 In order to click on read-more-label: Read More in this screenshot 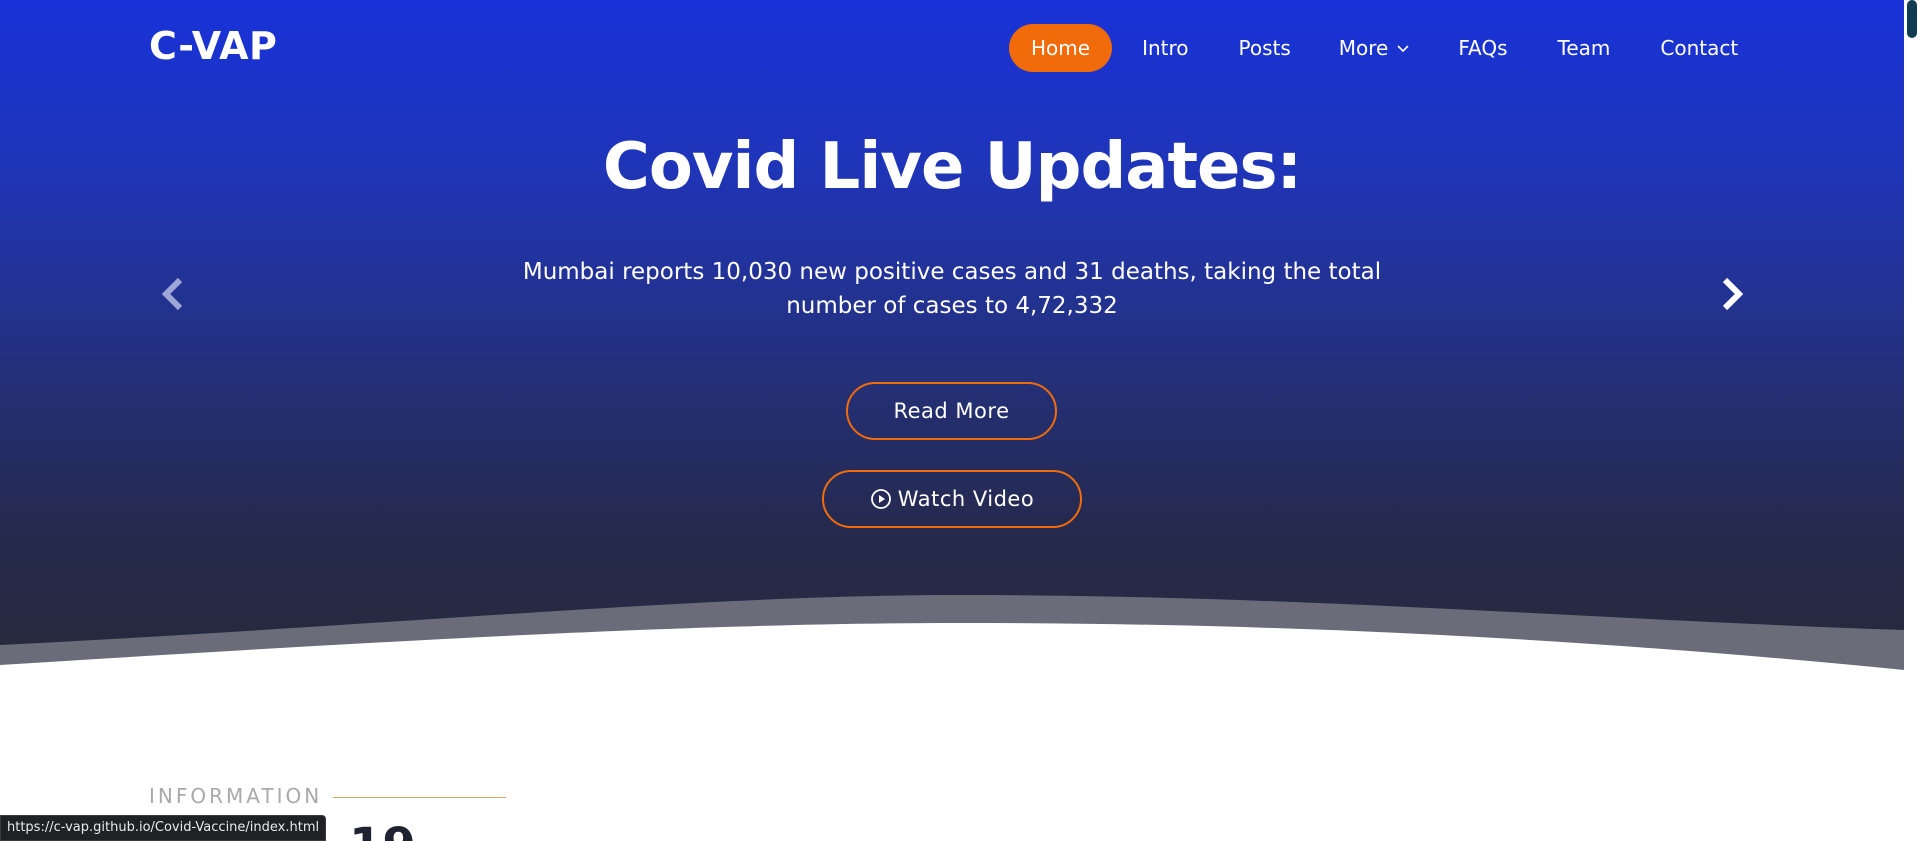, I will do `click(951, 411)`.